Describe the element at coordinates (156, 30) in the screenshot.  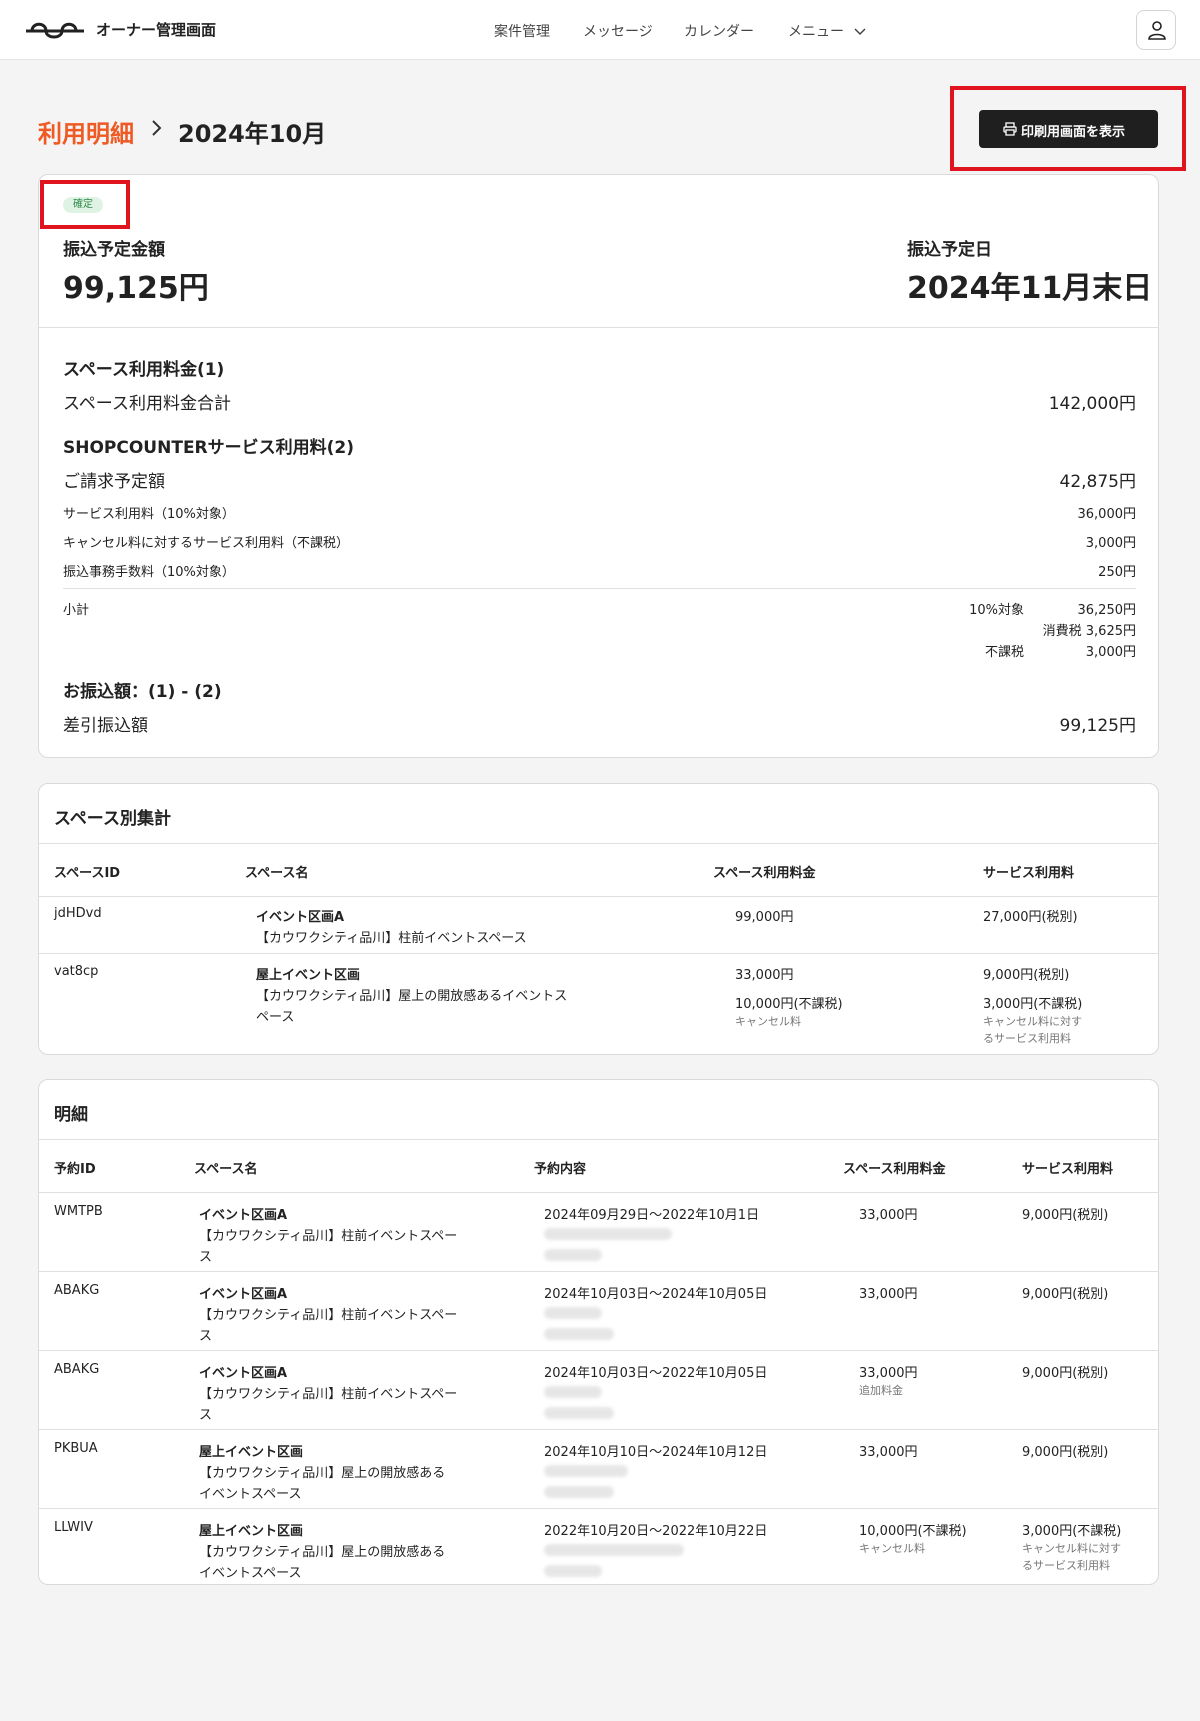
I see `brand-title: オーナー管理画面` at that location.